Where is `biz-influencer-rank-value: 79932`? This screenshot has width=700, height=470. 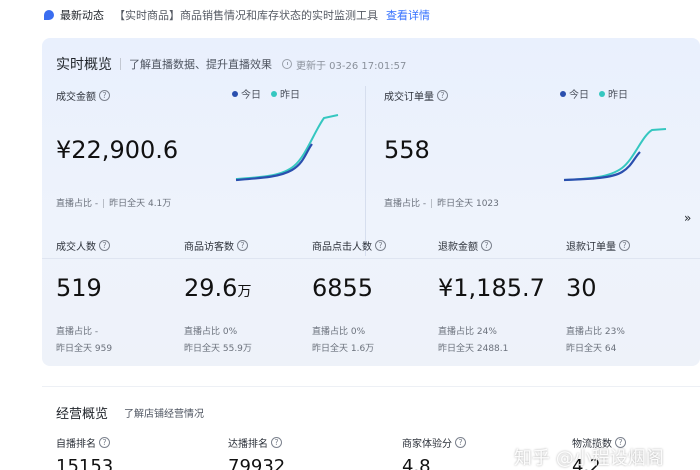
biz-influencer-rank-value: 79932 is located at coordinates (257, 463).